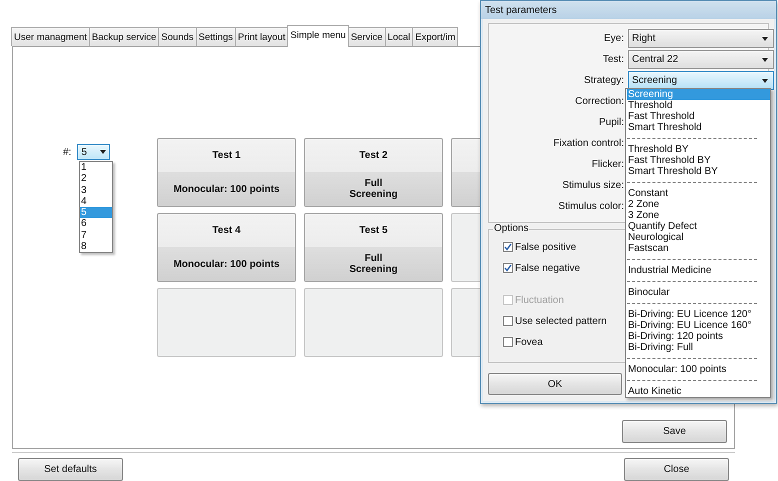 The image size is (778, 481). I want to click on field-label: Pupil:, so click(611, 122).